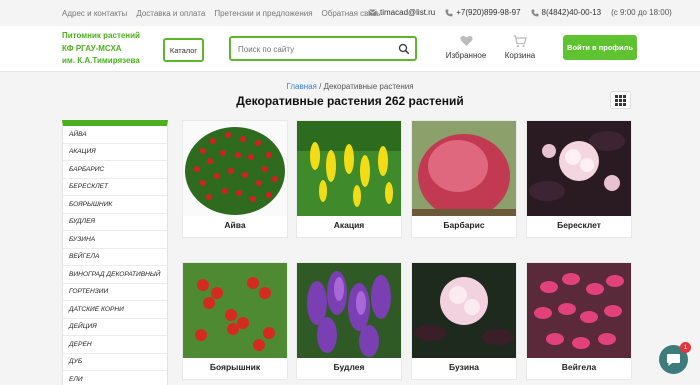 Image resolution: width=700 pixels, height=385 pixels. I want to click on breadcrumb: Главная / Декоративные растения, so click(350, 86).